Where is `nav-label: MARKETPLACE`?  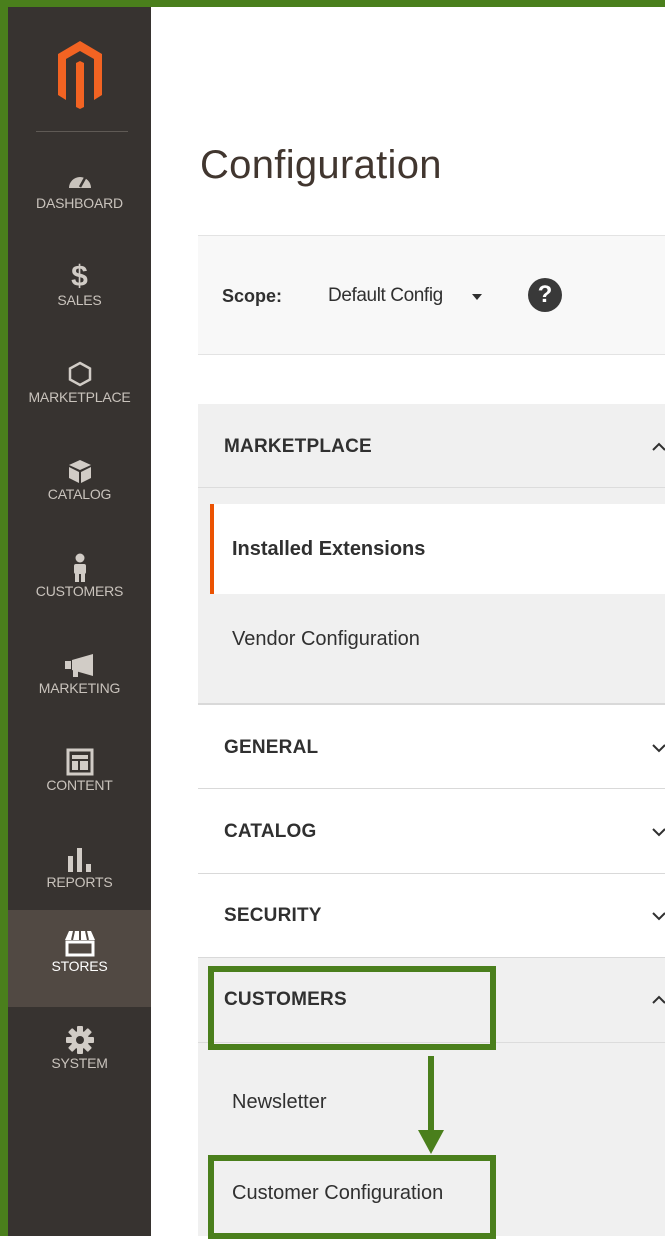 nav-label: MARKETPLACE is located at coordinates (79, 397).